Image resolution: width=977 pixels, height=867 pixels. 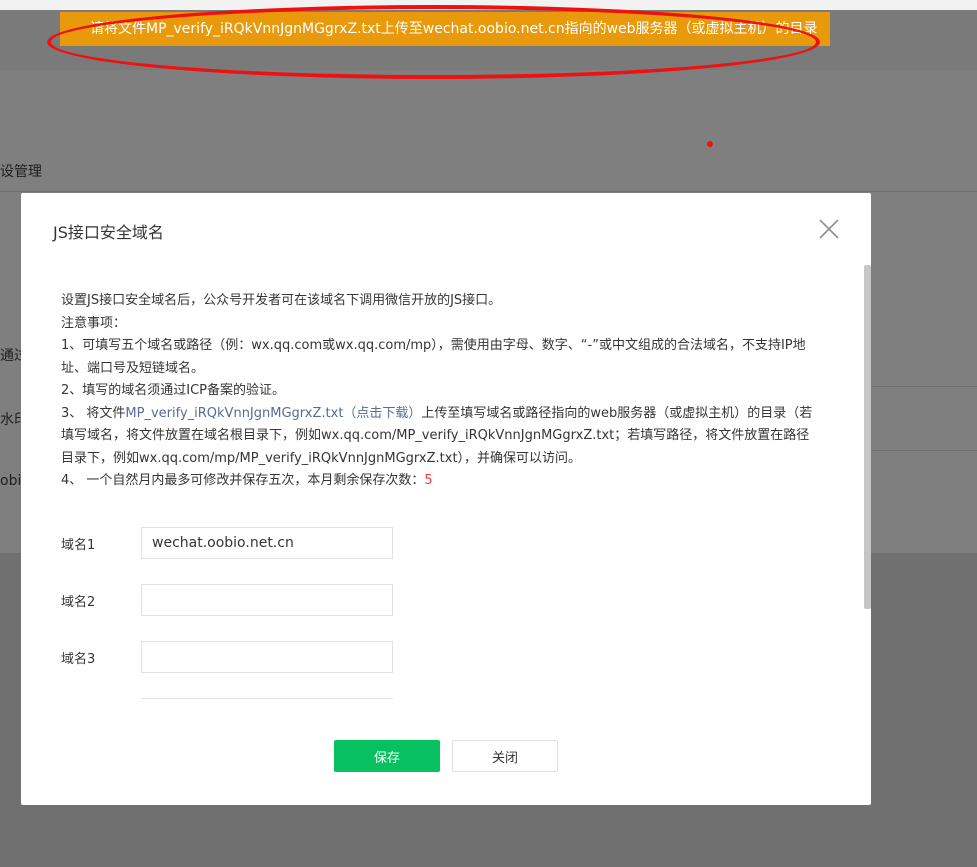 I want to click on background-menu-text: 设管理, so click(x=21, y=172).